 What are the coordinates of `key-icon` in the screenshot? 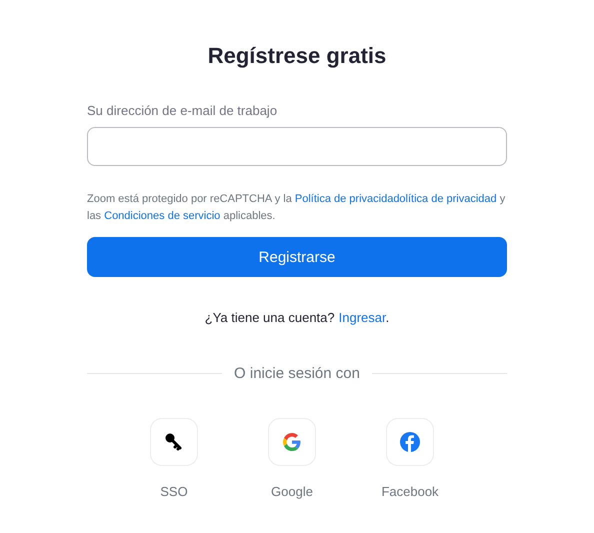 It's located at (174, 442).